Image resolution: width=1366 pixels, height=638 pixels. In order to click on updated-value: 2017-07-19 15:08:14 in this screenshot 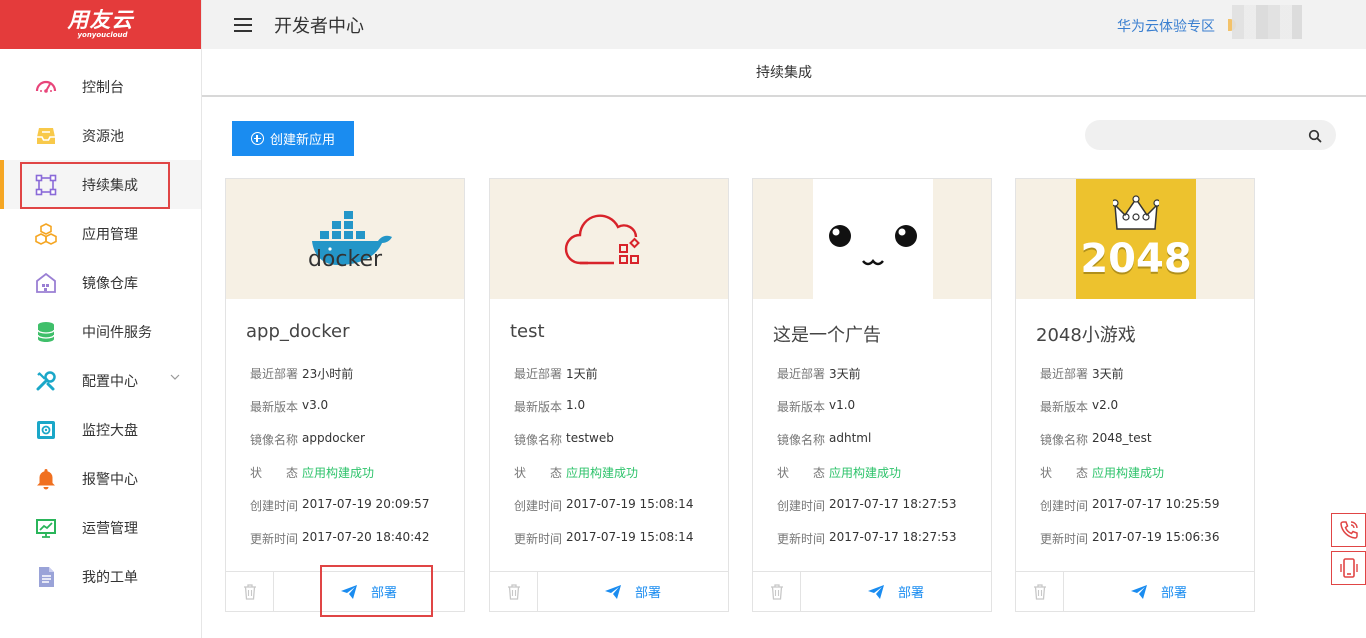, I will do `click(630, 537)`.